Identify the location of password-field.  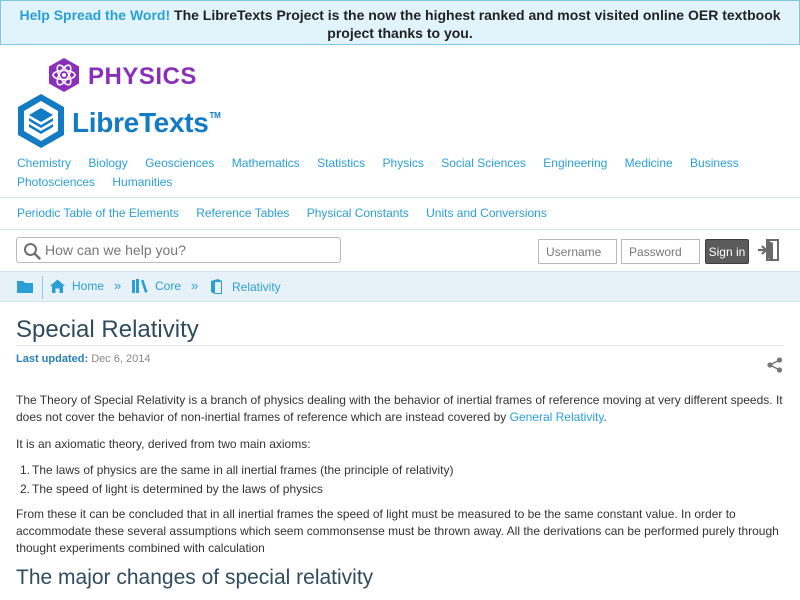
(660, 251).